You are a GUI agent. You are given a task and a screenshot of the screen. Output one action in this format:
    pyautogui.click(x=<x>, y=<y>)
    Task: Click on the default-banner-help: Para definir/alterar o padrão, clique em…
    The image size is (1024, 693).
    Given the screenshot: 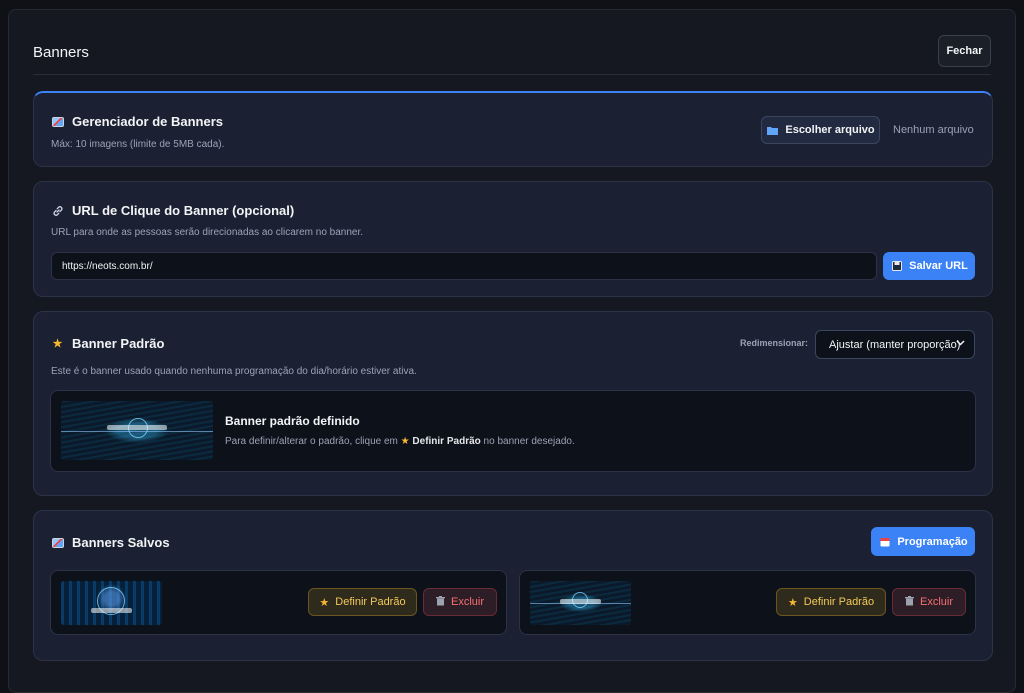 What is the action you would take?
    pyautogui.click(x=400, y=441)
    